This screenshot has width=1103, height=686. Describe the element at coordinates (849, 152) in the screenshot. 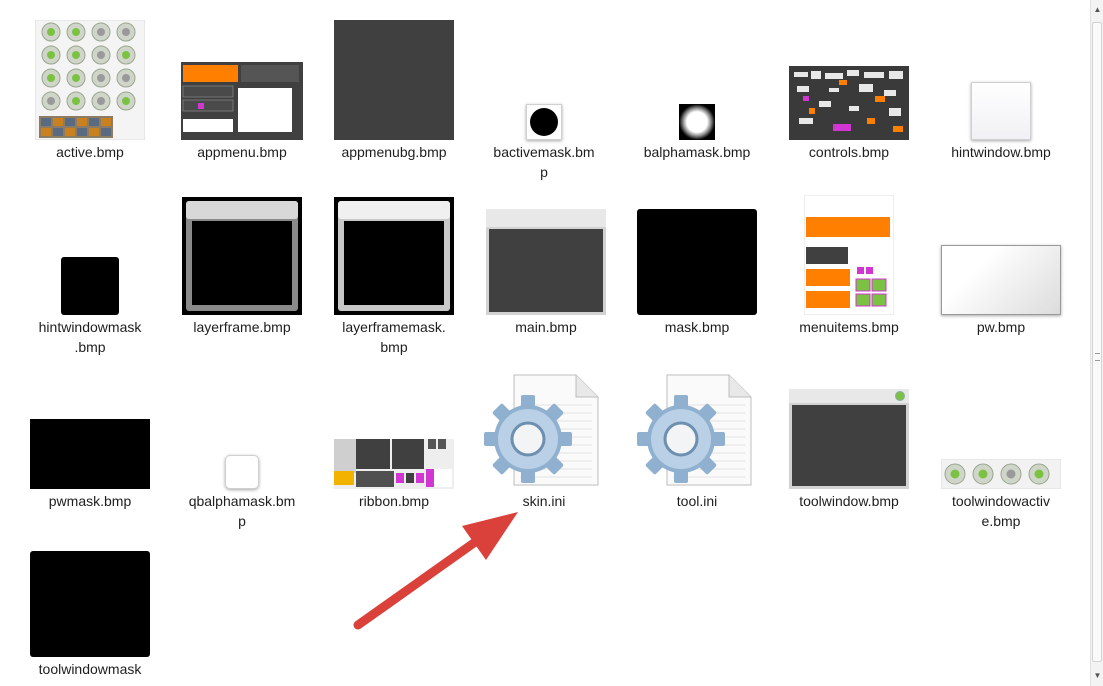

I see `file-name: controls.bmp` at that location.